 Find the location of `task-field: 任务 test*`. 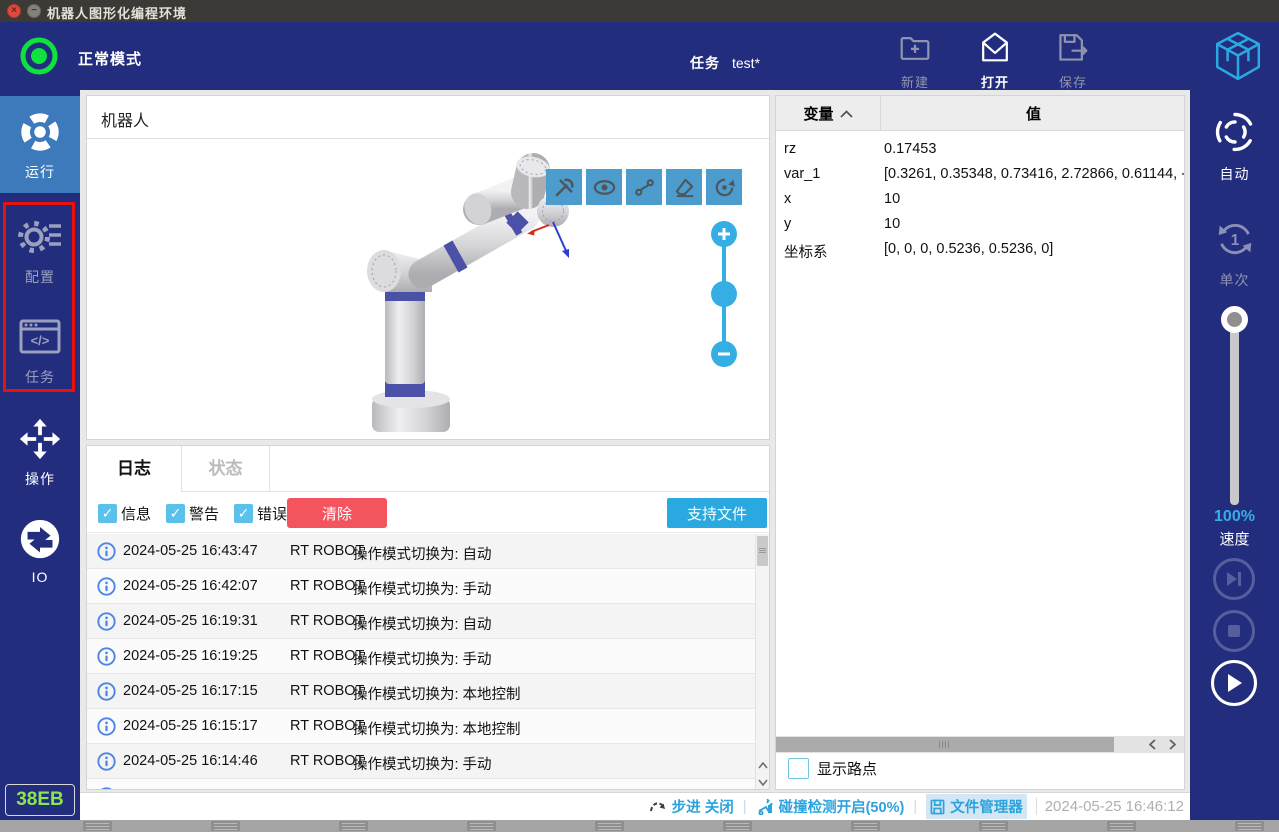

task-field: 任务 test* is located at coordinates (725, 63).